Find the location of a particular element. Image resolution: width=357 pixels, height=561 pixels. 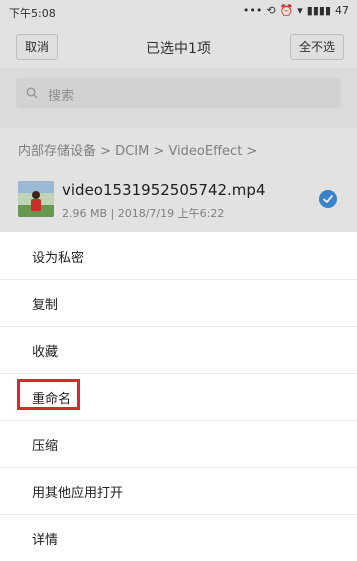

menu-item-copy: 复制 is located at coordinates (178, 303).